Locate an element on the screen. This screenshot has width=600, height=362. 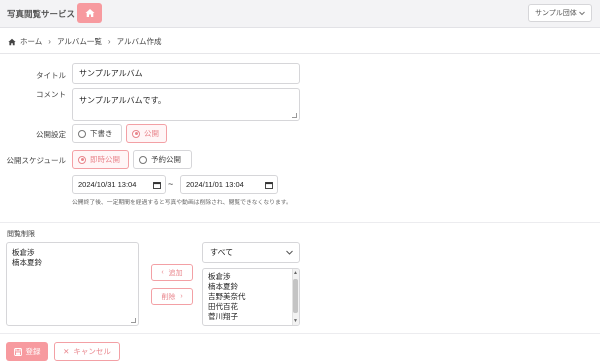
candidate-users-list: 板倉渉 楠本夏鈴 吉野美奈代 田代百花 菅川翔子 ▲ ▼ is located at coordinates (251, 297).